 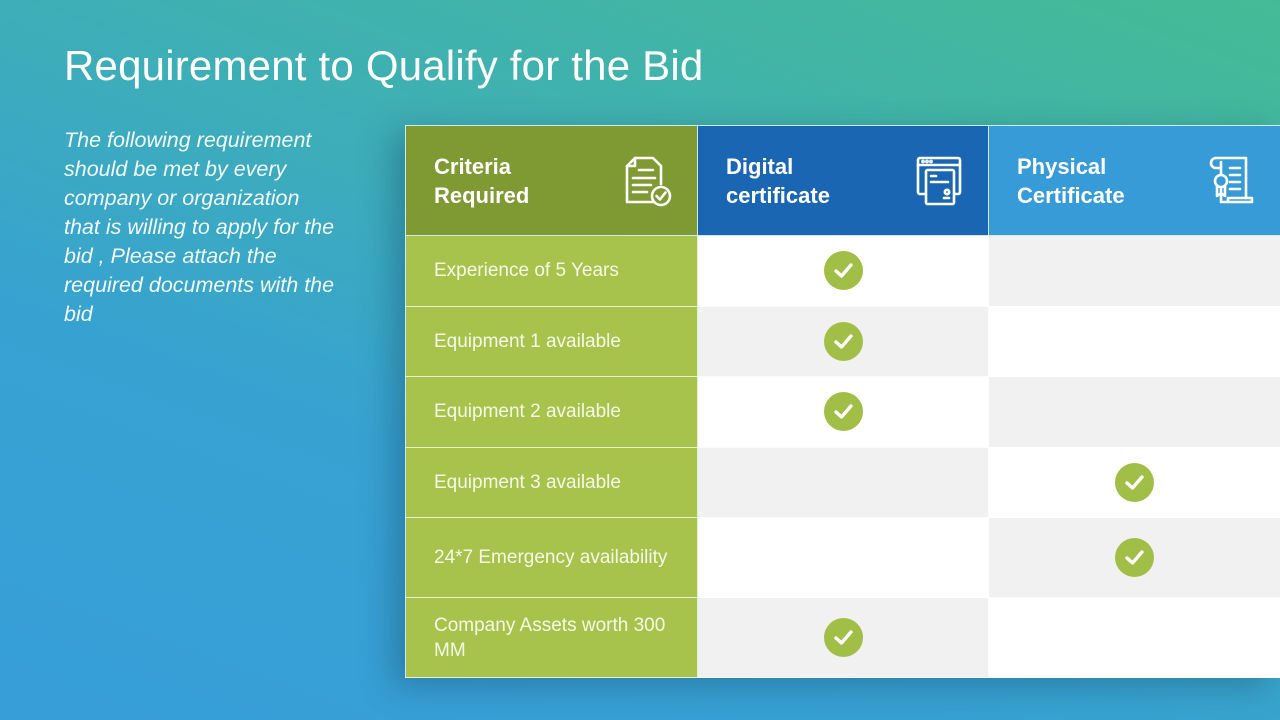 I want to click on scroll-certificate-icon, so click(x=1232, y=181).